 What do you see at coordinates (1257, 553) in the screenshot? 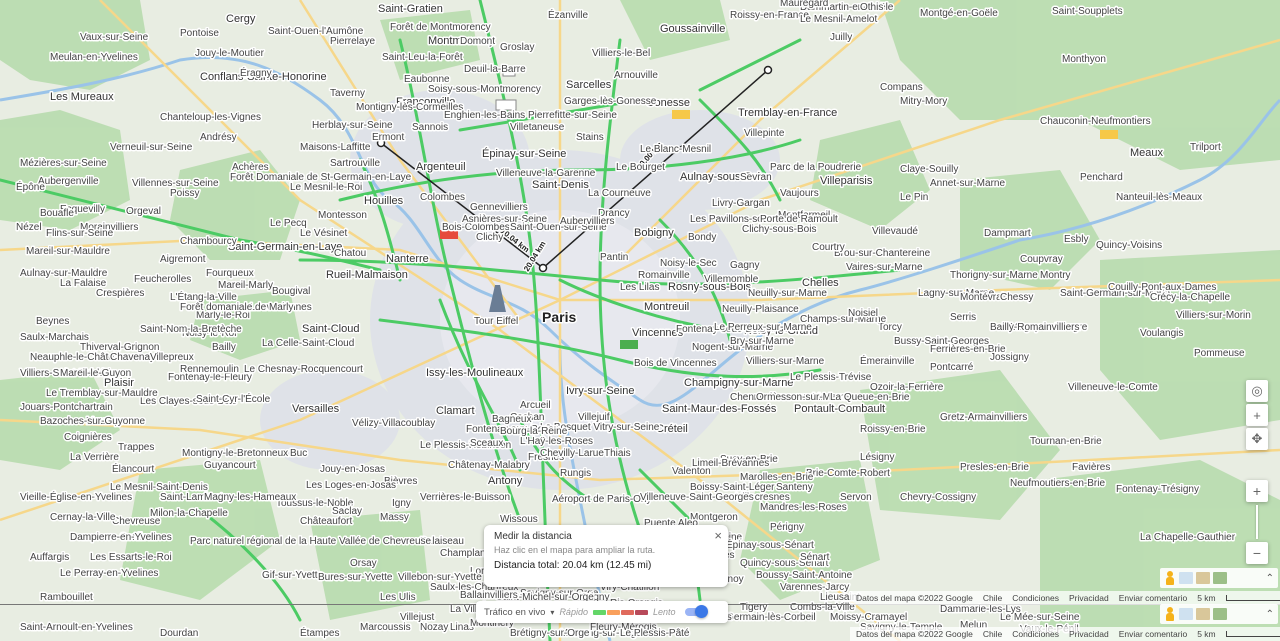
I see `zoom-out-button: −` at bounding box center [1257, 553].